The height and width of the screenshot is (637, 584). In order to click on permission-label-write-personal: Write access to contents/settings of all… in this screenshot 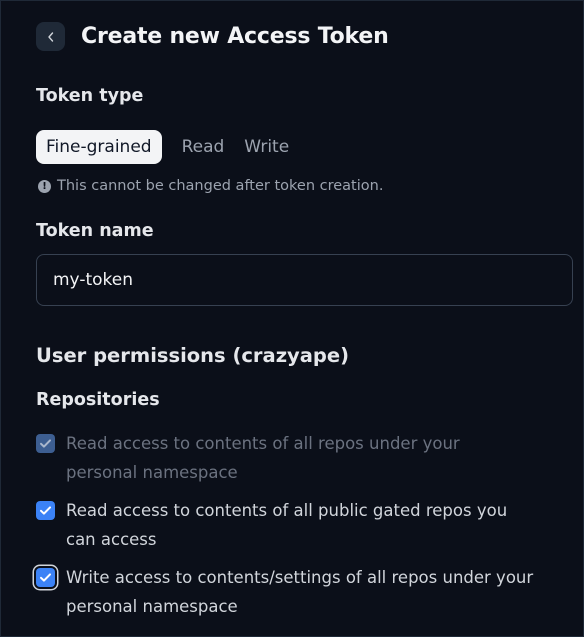, I will do `click(300, 592)`.